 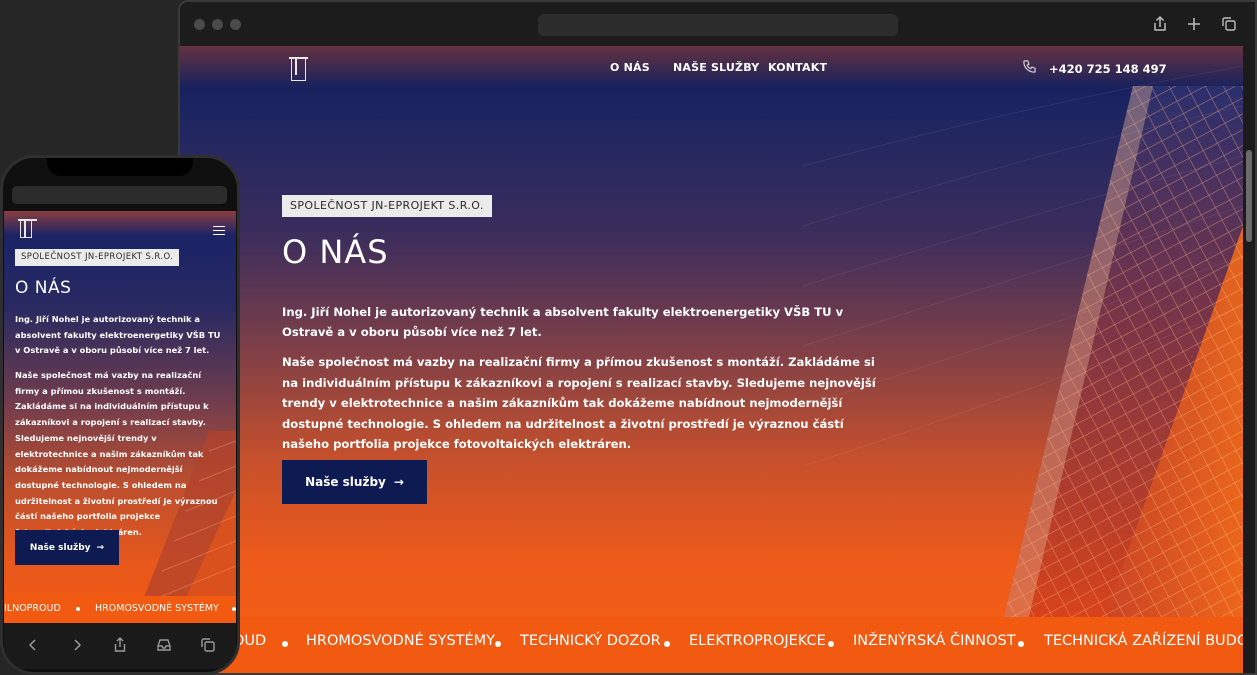 What do you see at coordinates (1249, 359) in the screenshot?
I see `page-scrollbar` at bounding box center [1249, 359].